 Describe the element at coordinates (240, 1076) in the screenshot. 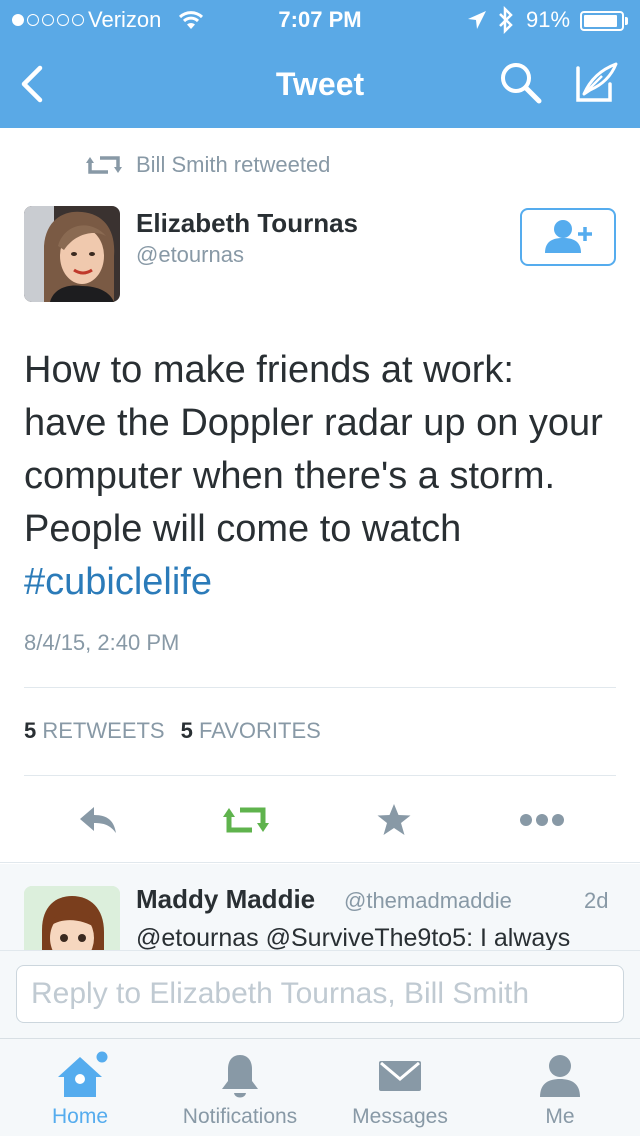

I see `bell-icon` at that location.